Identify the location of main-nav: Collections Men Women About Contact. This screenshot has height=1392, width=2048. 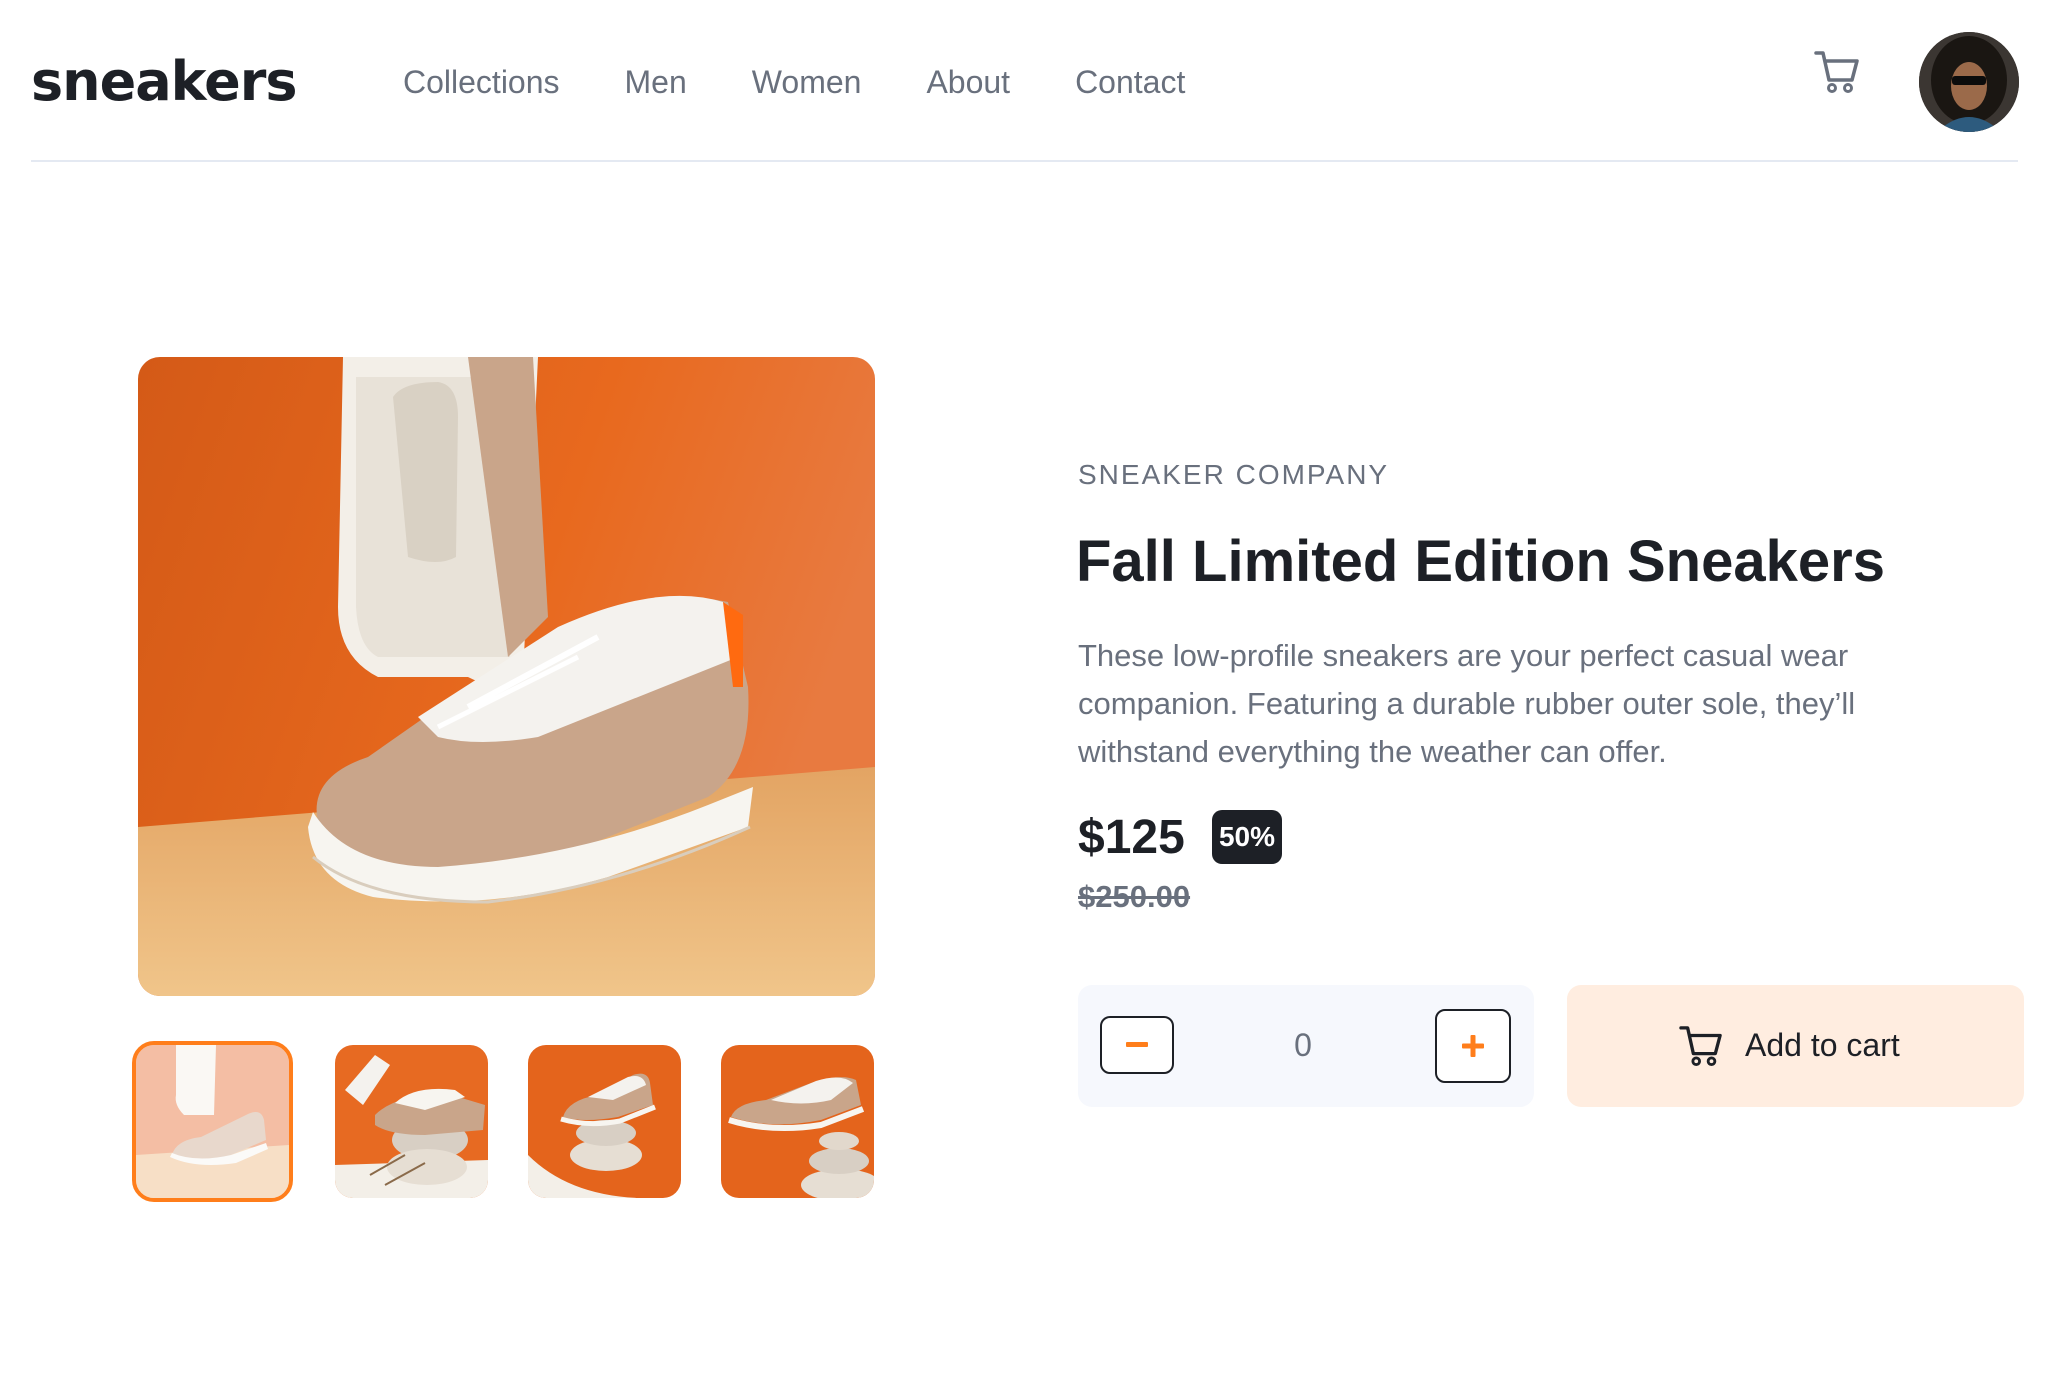
(826, 82).